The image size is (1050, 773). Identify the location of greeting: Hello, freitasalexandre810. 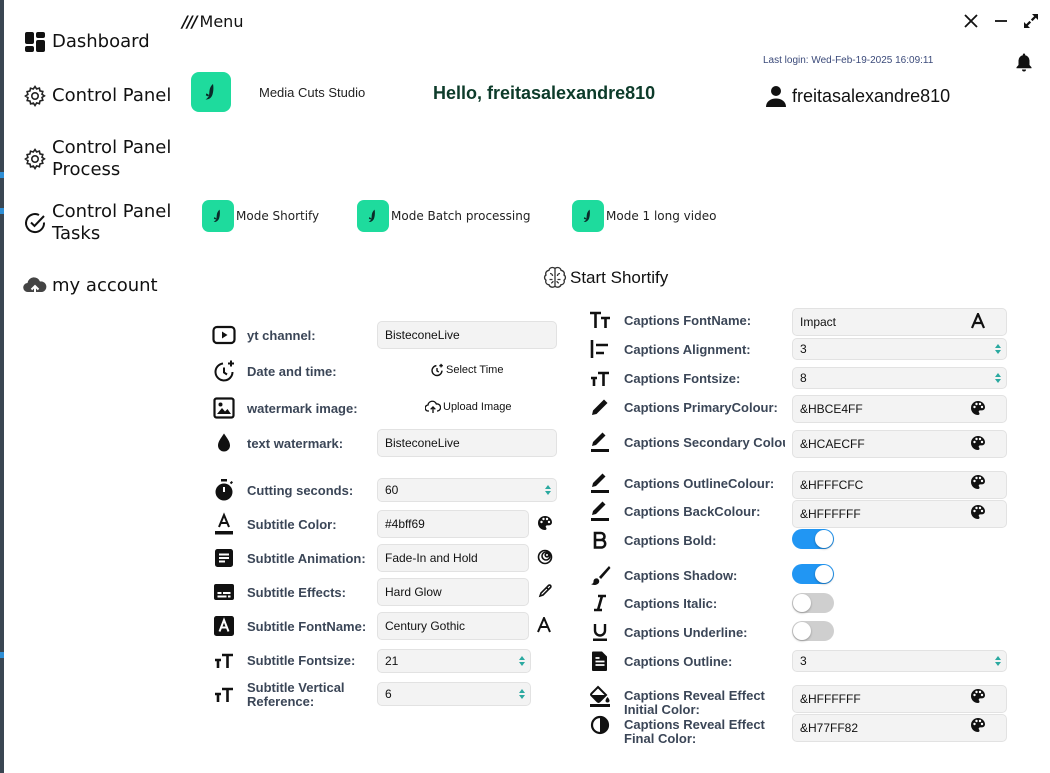
(544, 93).